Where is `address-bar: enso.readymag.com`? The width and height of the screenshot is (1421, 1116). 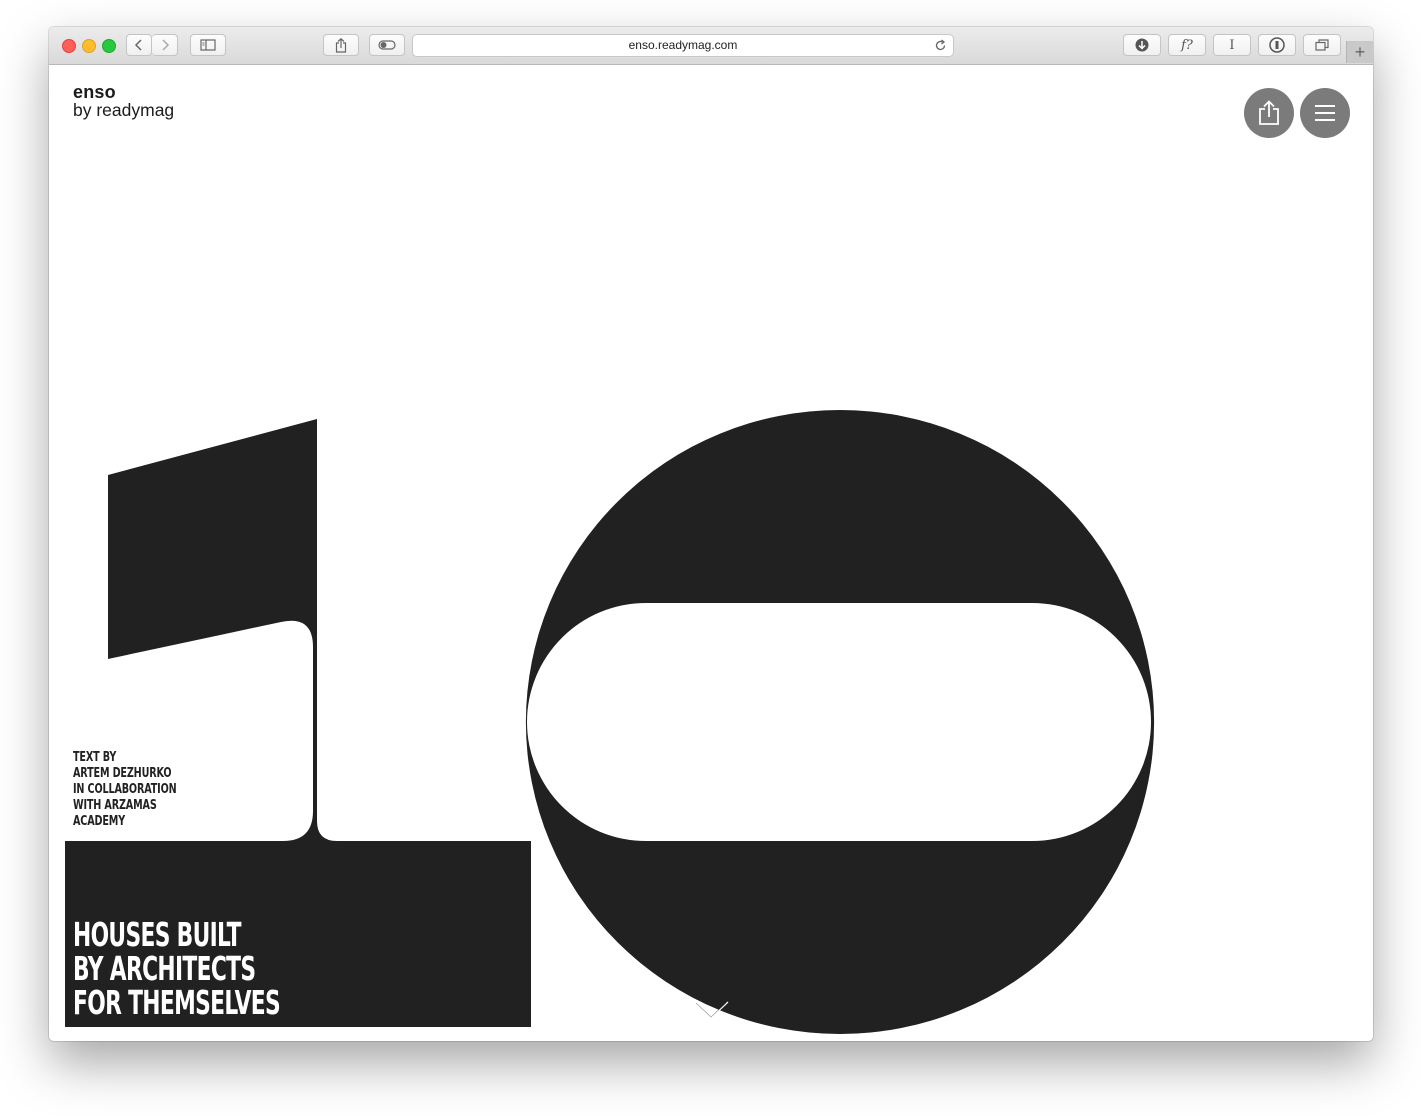 address-bar: enso.readymag.com is located at coordinates (683, 45).